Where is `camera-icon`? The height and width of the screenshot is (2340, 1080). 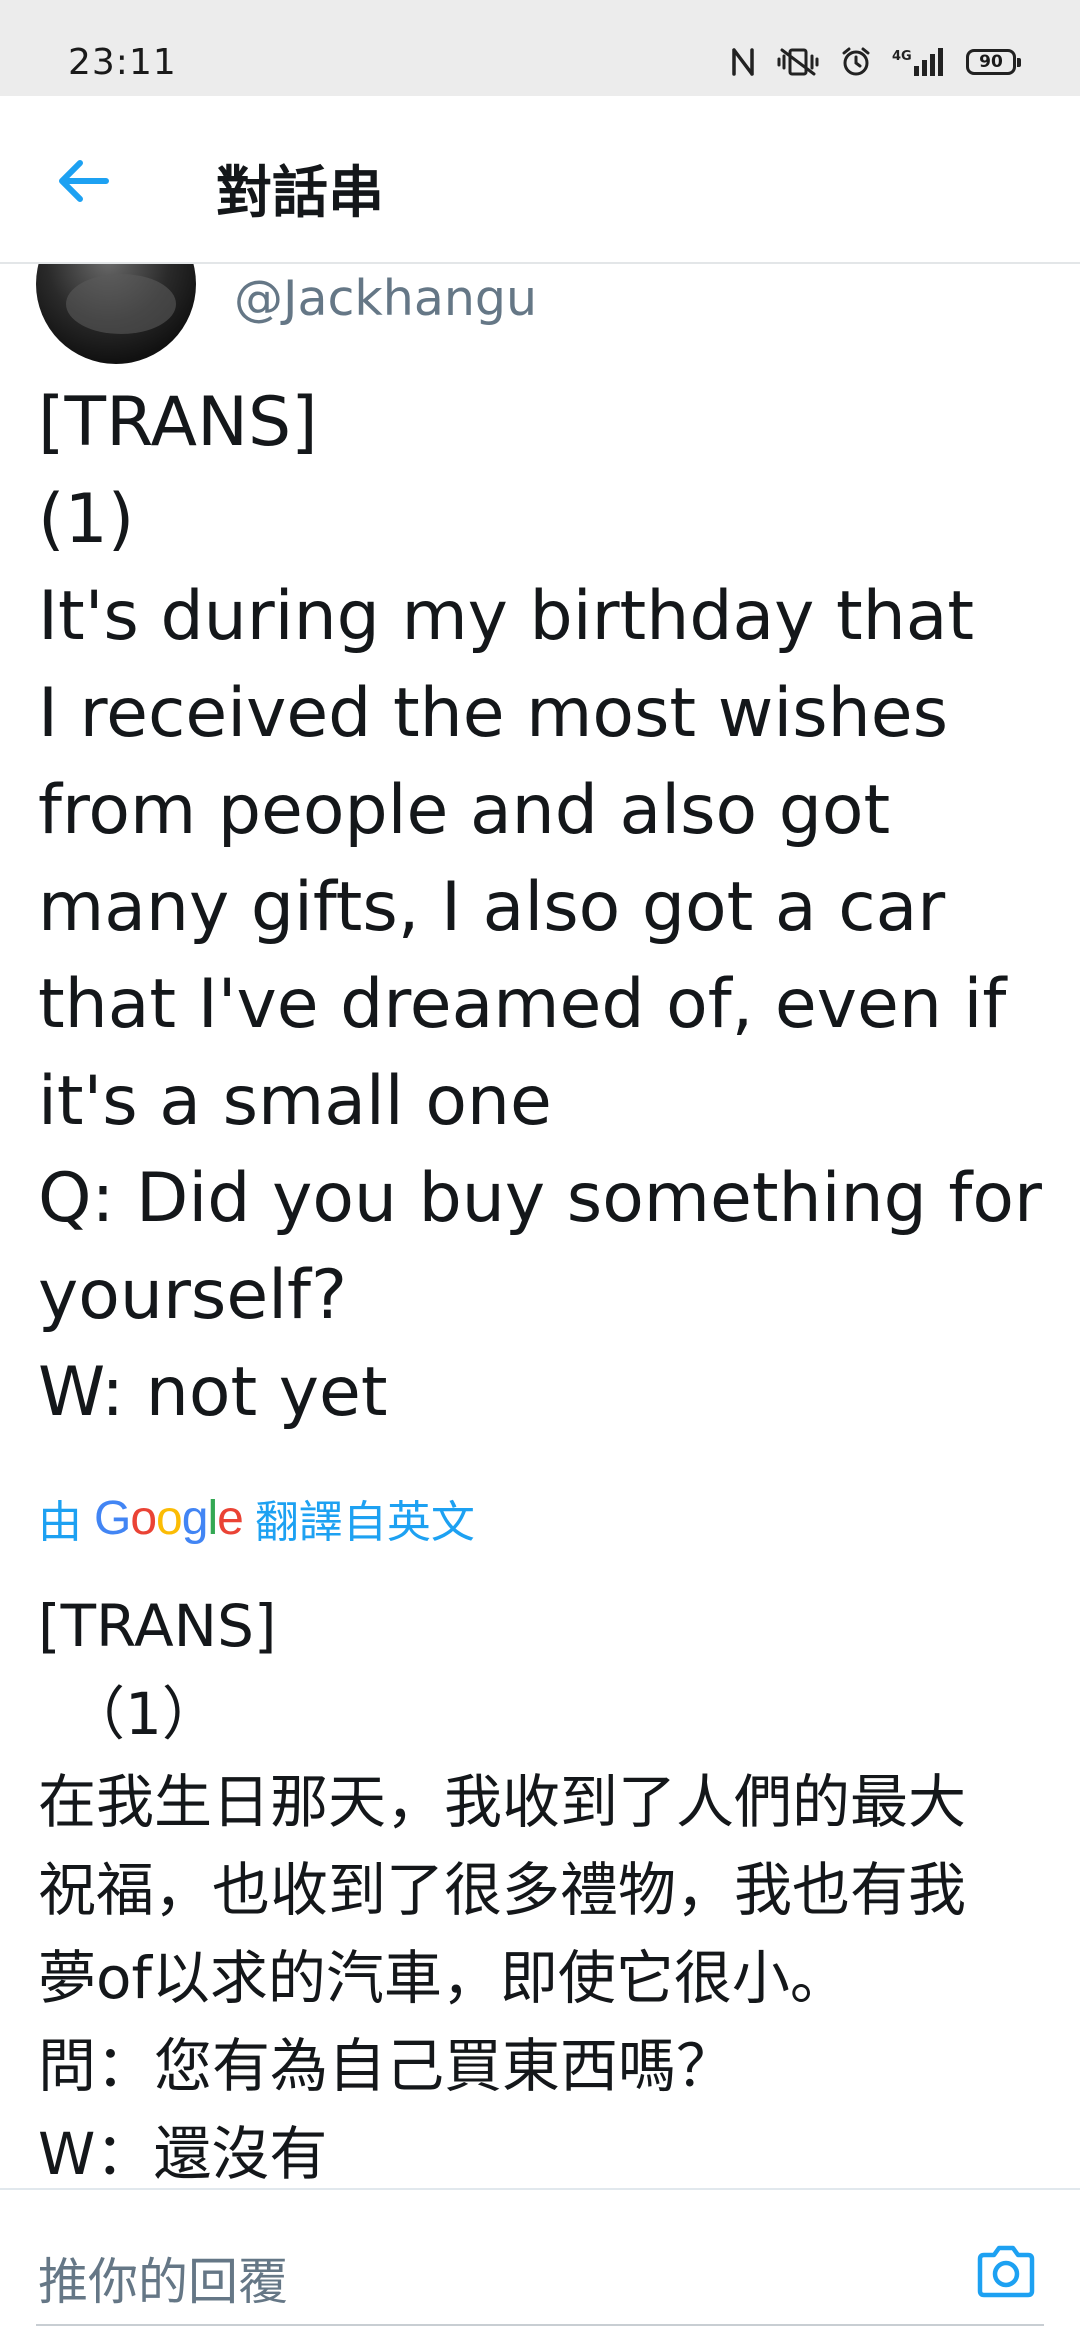
camera-icon is located at coordinates (1006, 2271).